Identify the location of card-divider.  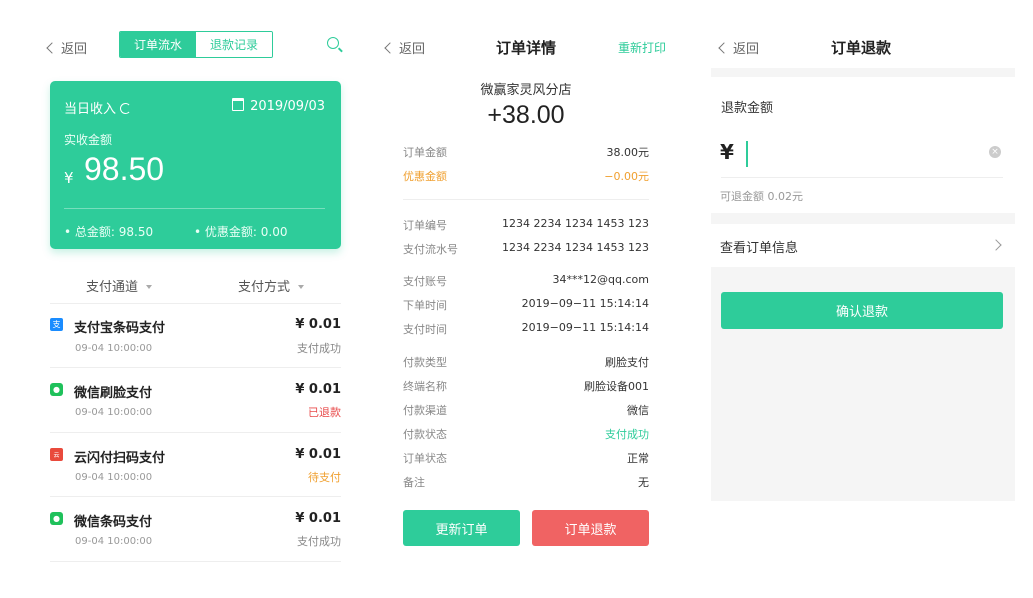
(194, 208).